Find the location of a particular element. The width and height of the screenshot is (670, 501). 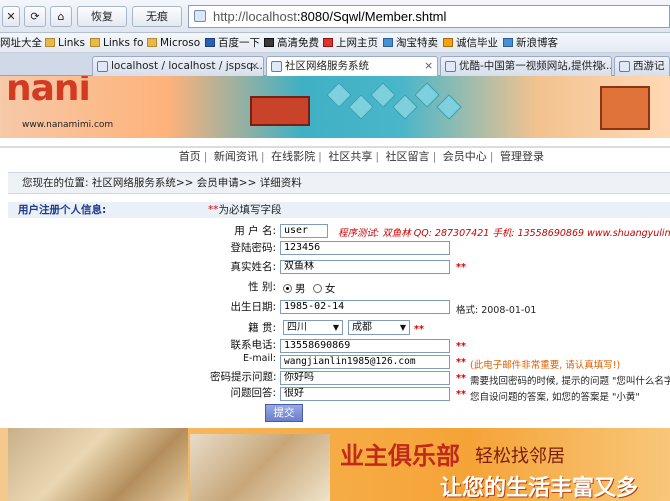

furniture-graphic is located at coordinates (625, 108).